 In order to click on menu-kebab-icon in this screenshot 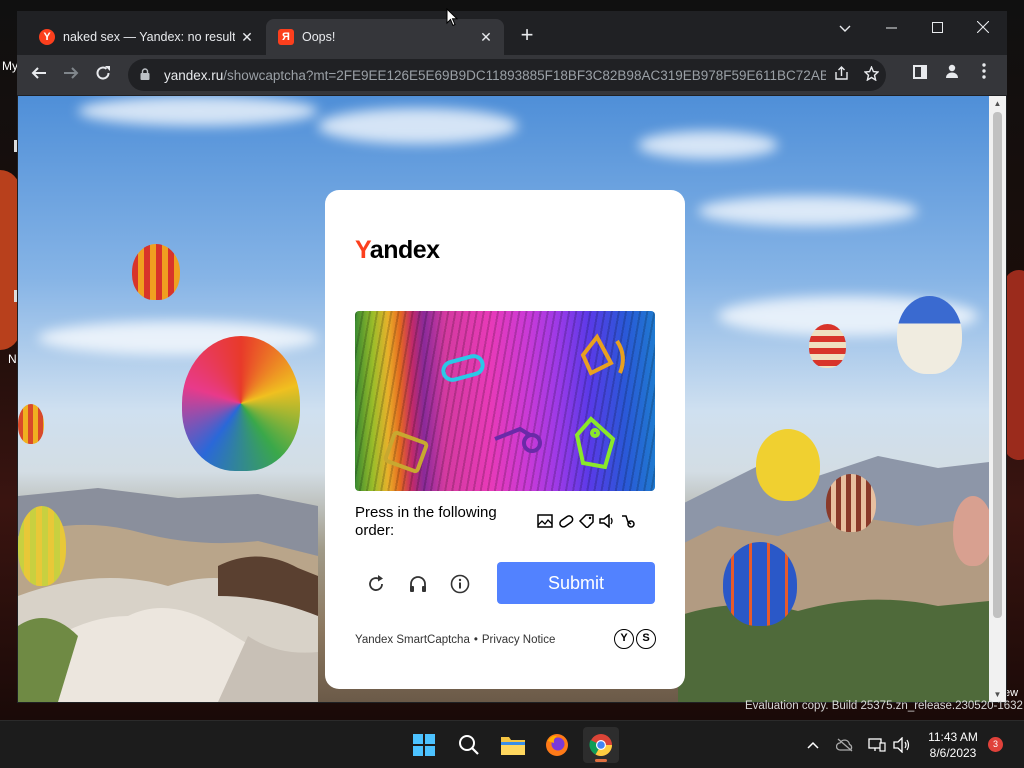, I will do `click(984, 75)`.